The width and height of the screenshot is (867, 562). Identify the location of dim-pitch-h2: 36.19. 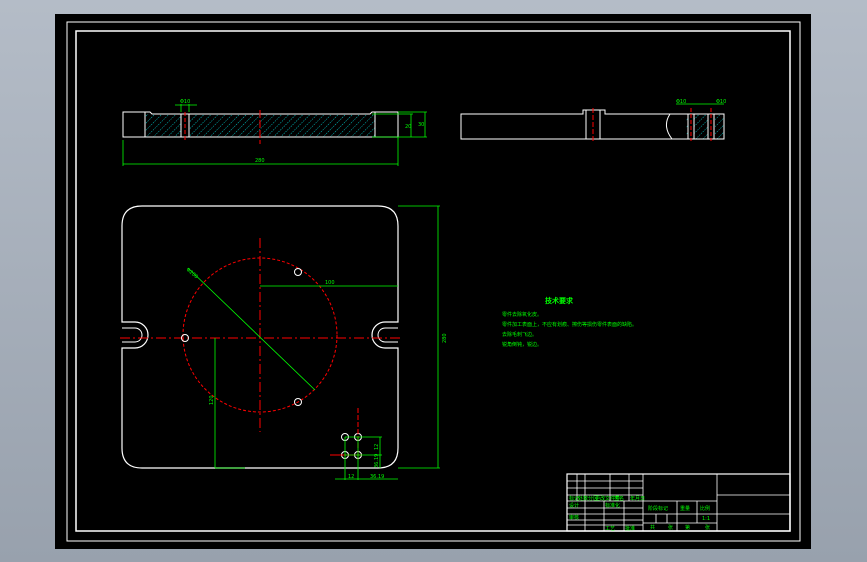
(377, 477).